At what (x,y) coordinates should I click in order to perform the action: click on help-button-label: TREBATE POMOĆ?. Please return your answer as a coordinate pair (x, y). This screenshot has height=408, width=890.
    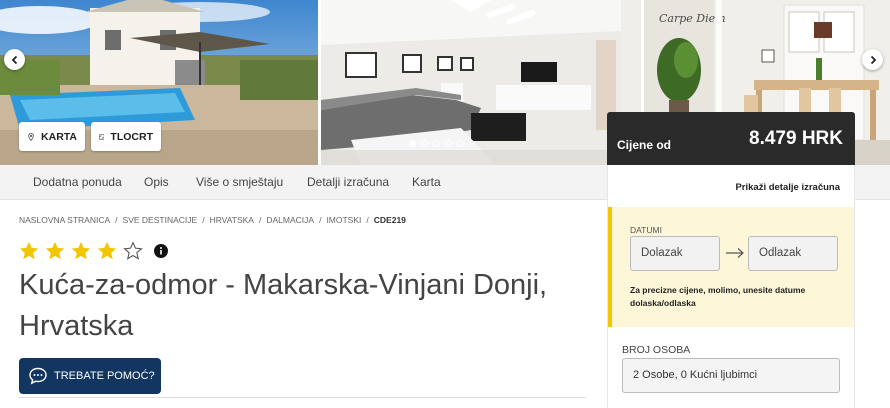
    Looking at the image, I should click on (104, 376).